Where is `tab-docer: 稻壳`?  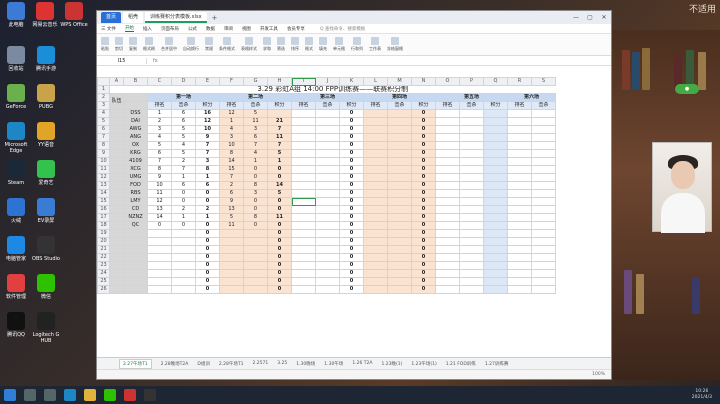
tab-docer: 稻壳 is located at coordinates (133, 17).